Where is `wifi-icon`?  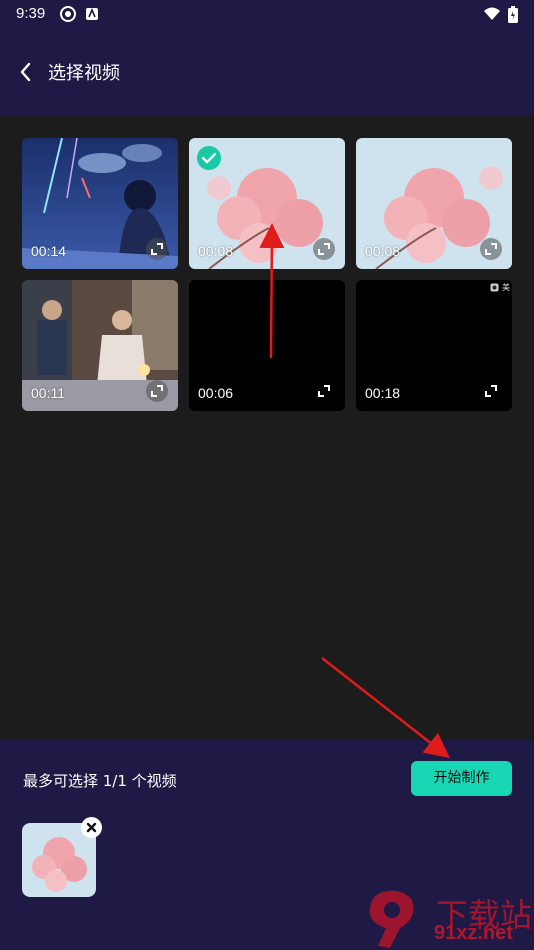 wifi-icon is located at coordinates (492, 14).